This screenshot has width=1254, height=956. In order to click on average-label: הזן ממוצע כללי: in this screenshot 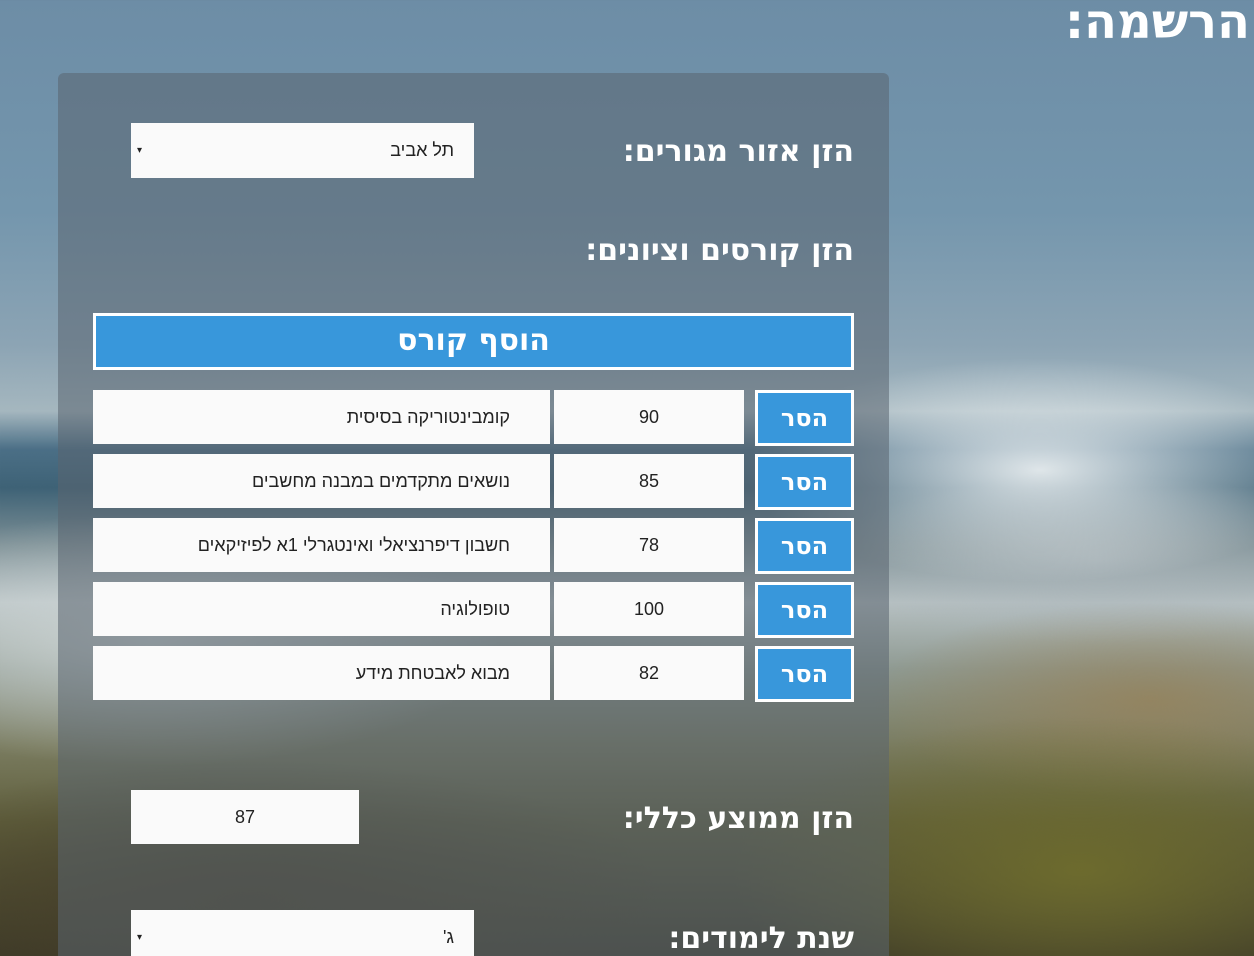, I will do `click(738, 818)`.